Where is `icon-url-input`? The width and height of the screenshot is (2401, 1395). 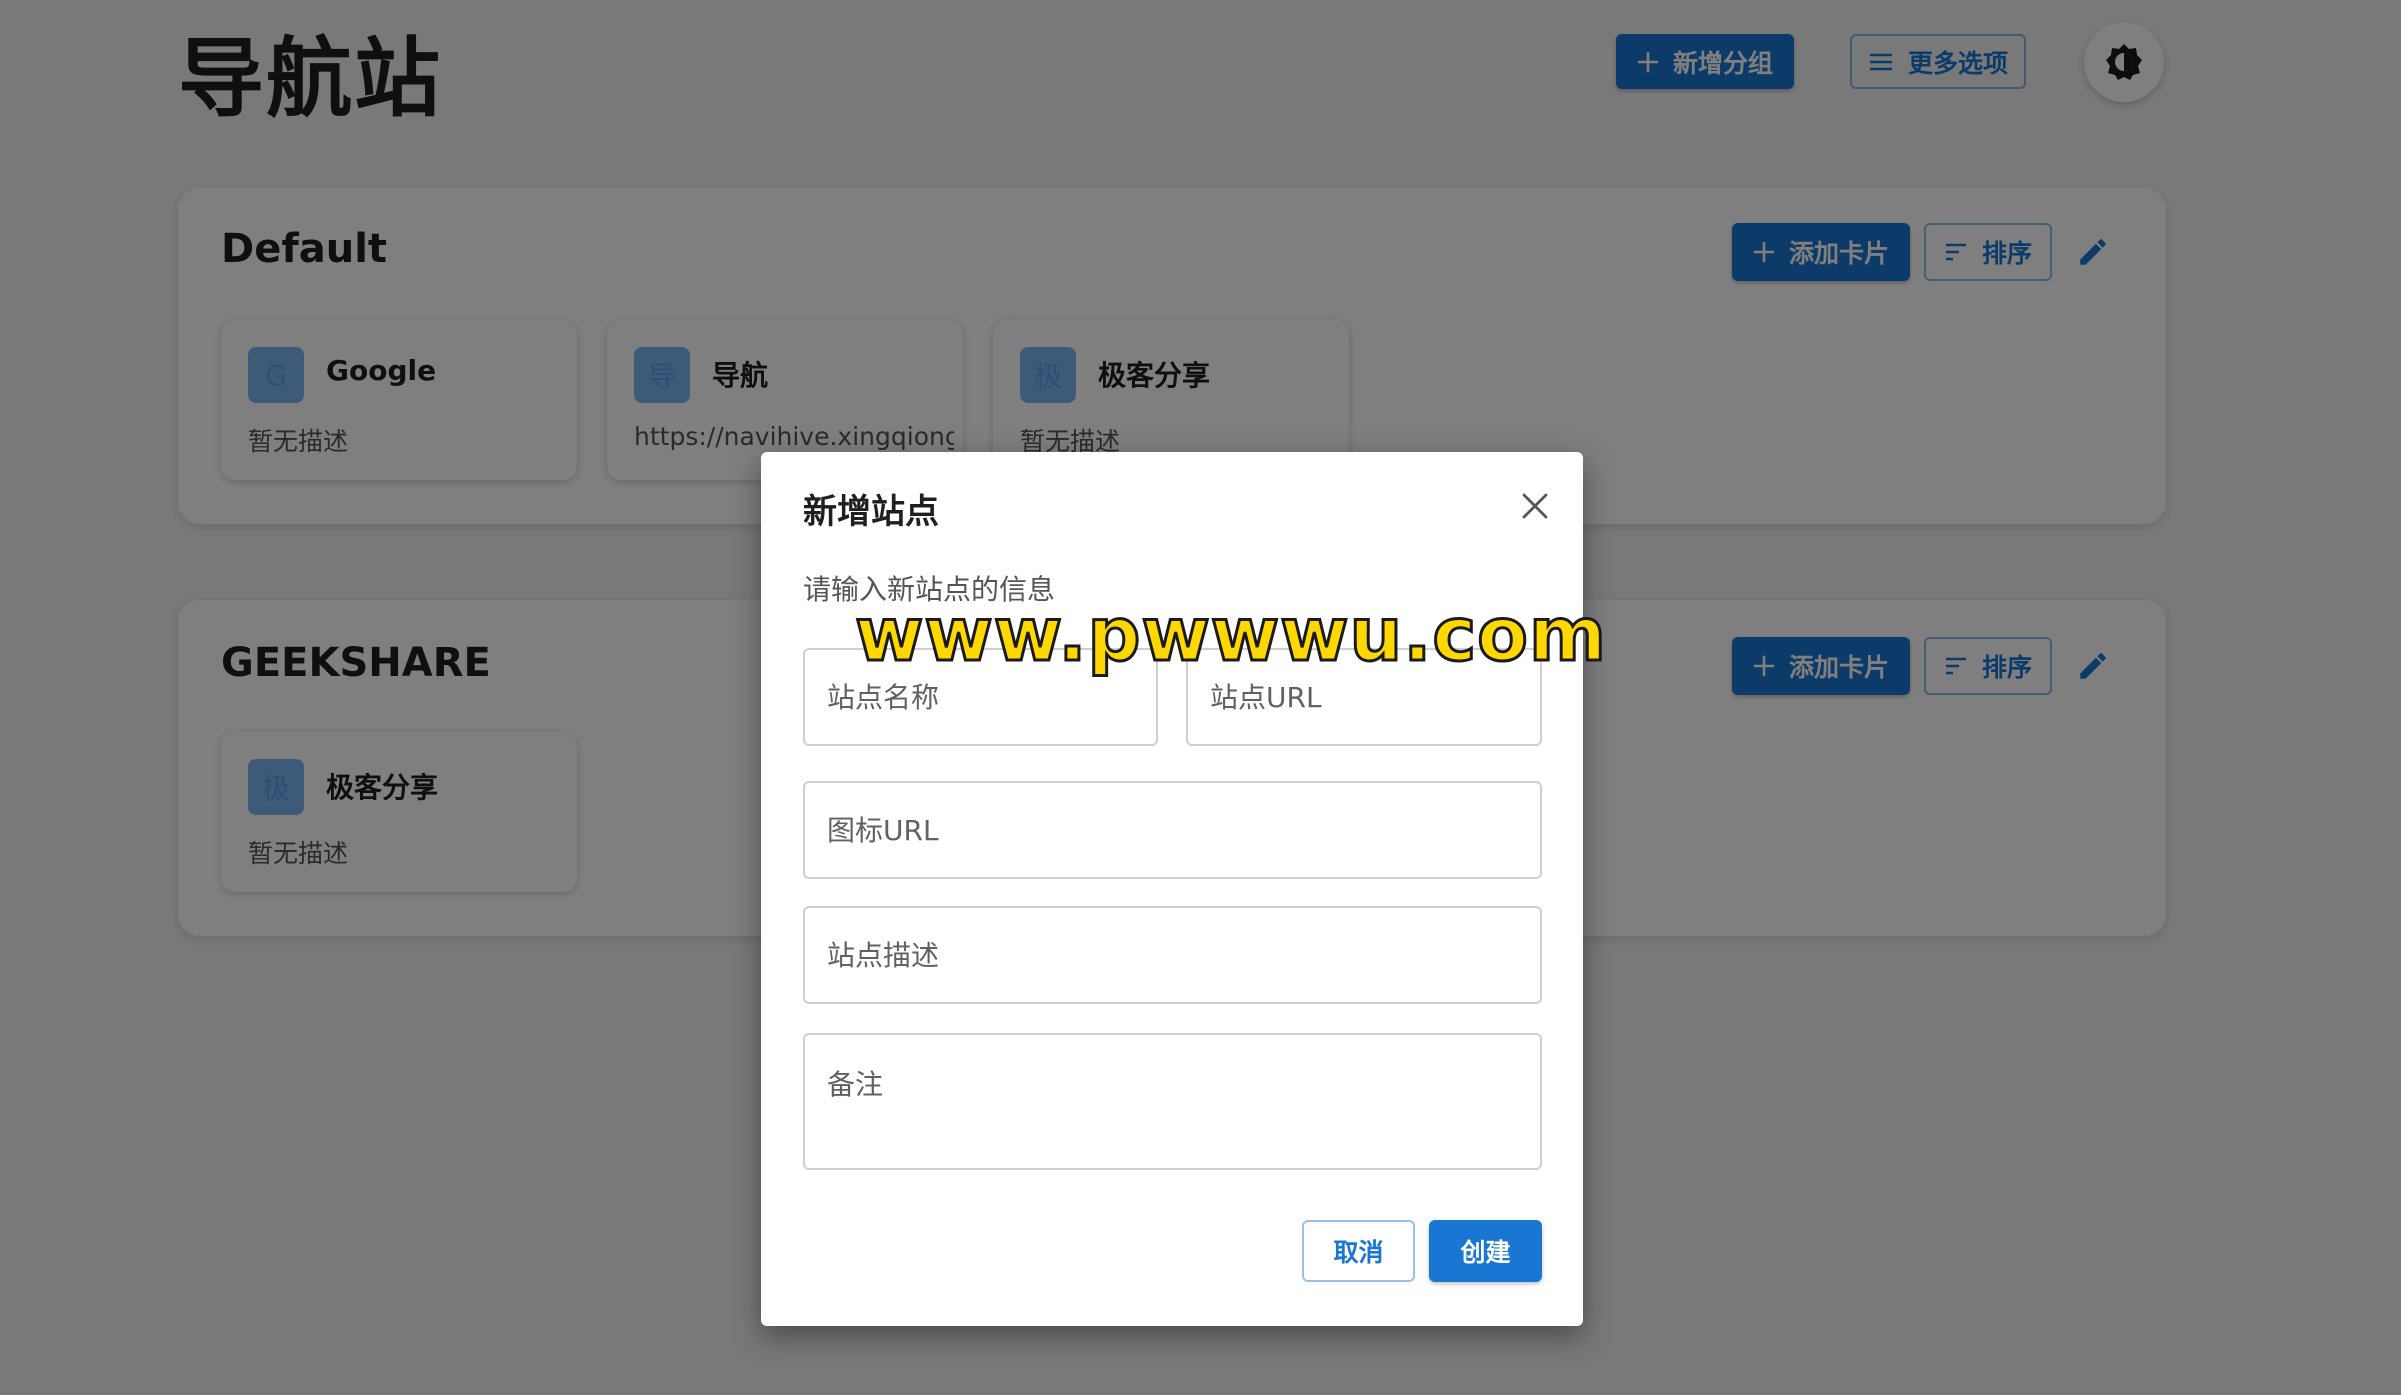
icon-url-input is located at coordinates (1172, 830).